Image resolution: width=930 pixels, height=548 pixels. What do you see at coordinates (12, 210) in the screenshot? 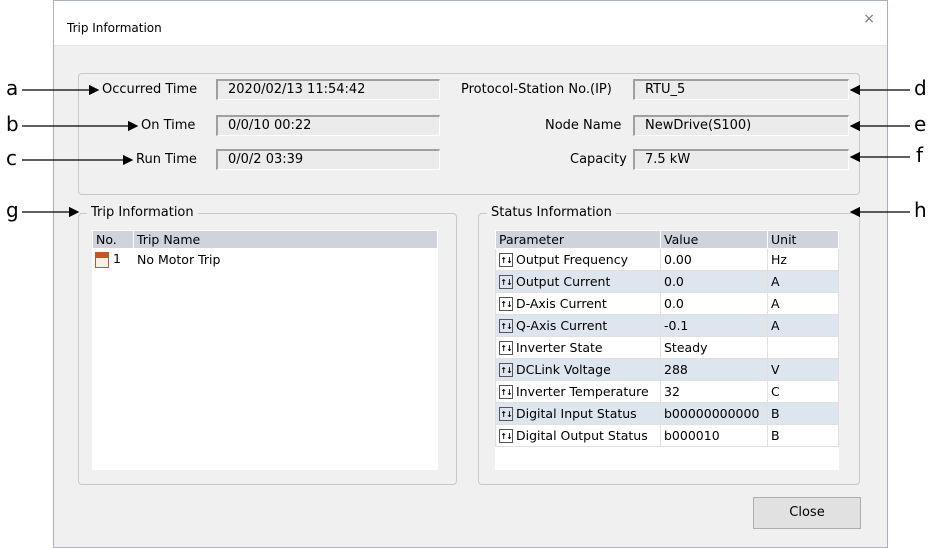
I see `callout-g: g` at bounding box center [12, 210].